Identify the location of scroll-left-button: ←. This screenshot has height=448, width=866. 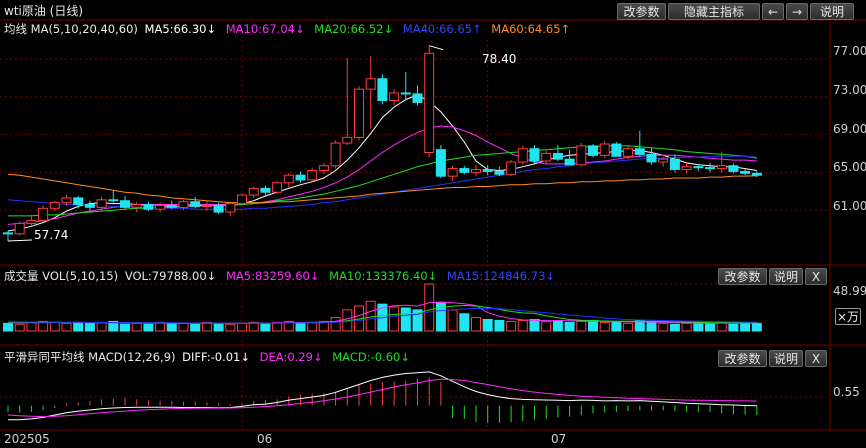
(773, 11).